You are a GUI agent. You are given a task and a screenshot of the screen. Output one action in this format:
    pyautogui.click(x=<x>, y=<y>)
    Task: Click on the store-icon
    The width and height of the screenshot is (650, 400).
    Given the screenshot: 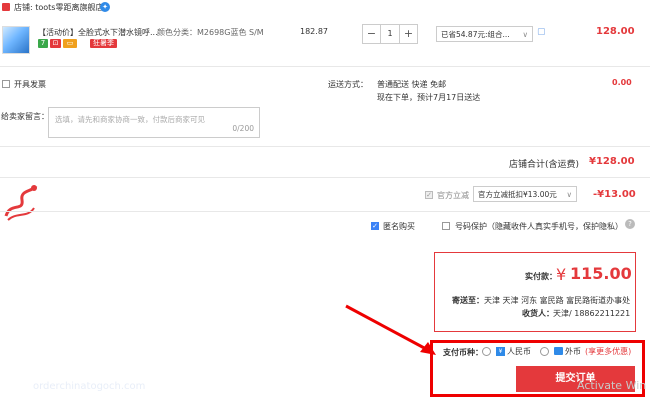 What is the action you would take?
    pyautogui.click(x=6, y=7)
    